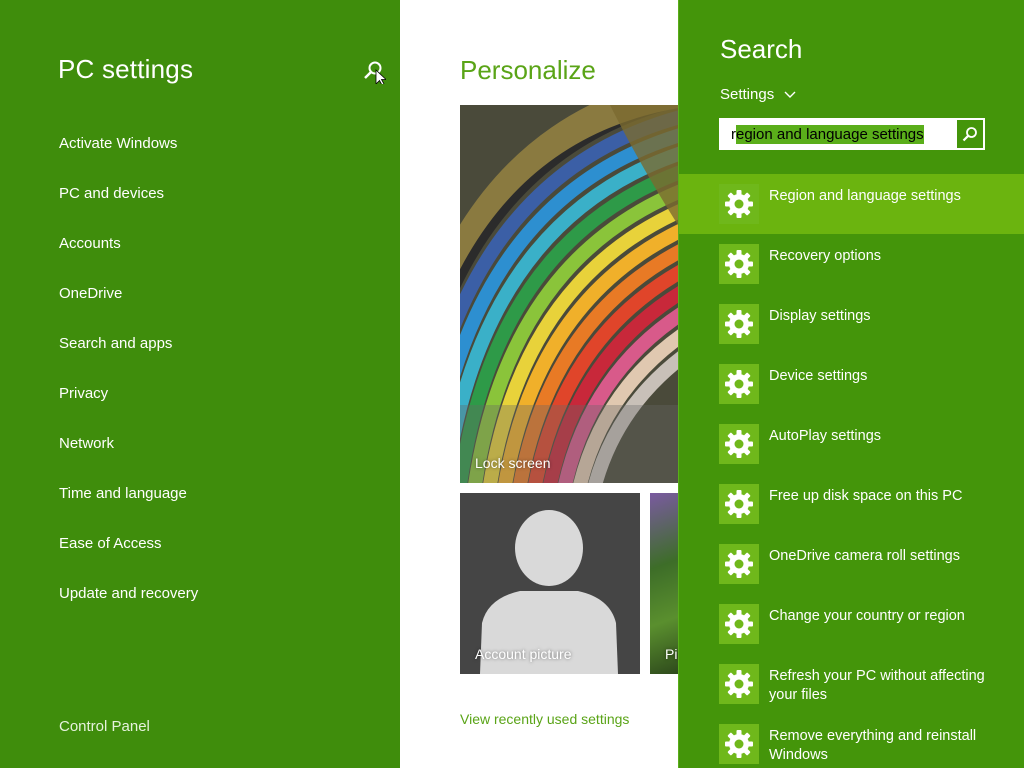 Image resolution: width=1024 pixels, height=768 pixels. Describe the element at coordinates (818, 376) in the screenshot. I see `search-result-label: Device settings` at that location.